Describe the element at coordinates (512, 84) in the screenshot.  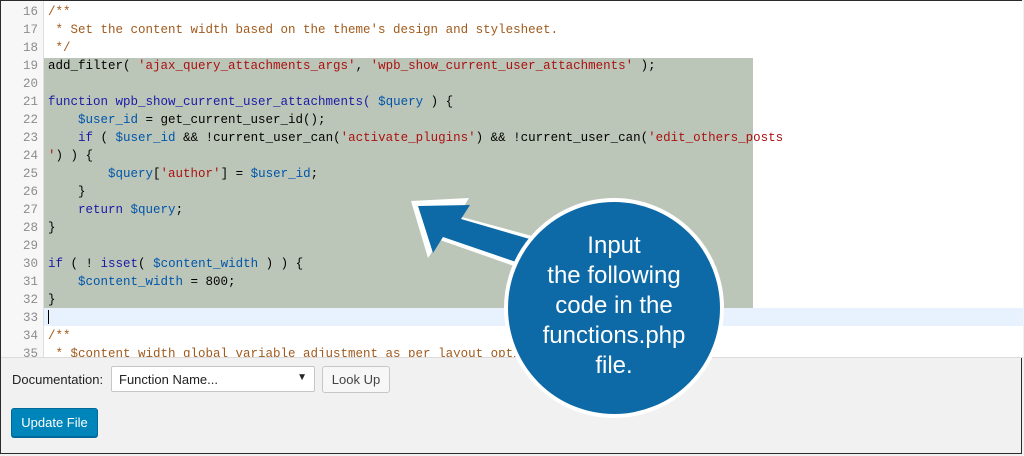
I see `code-line: 20` at that location.